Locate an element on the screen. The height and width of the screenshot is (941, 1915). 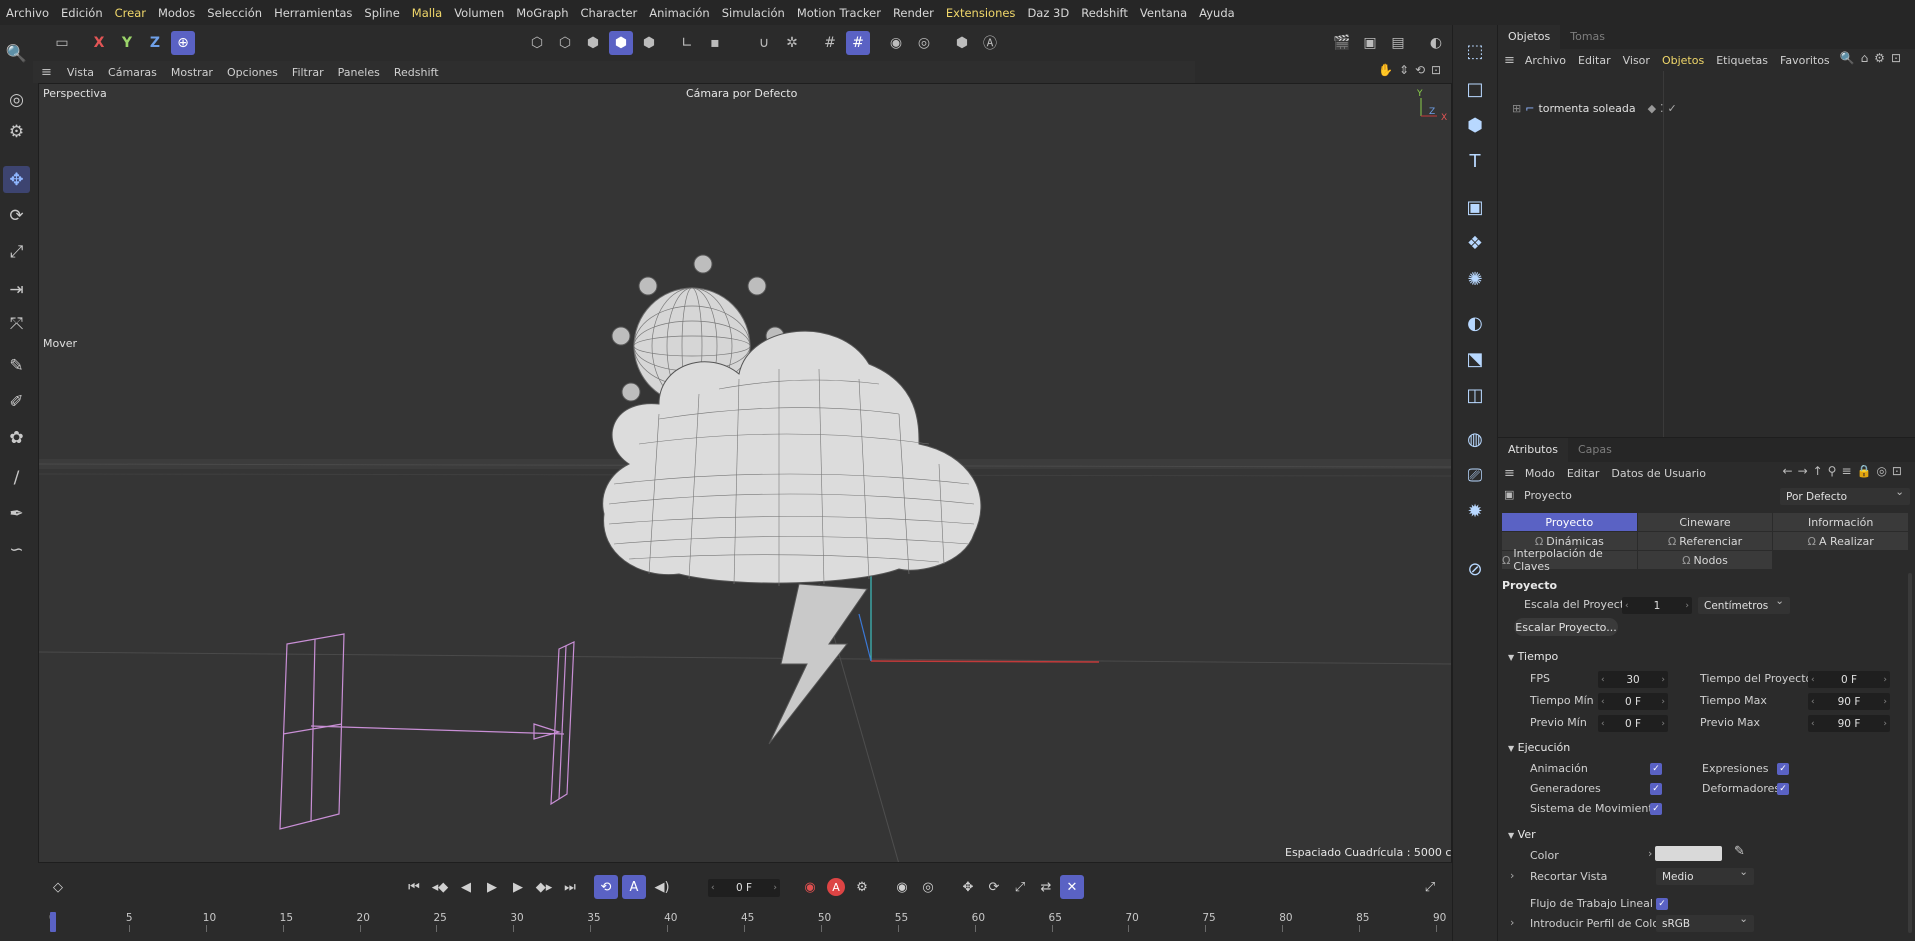
next-key-icon: ◆▸ is located at coordinates (544, 887).